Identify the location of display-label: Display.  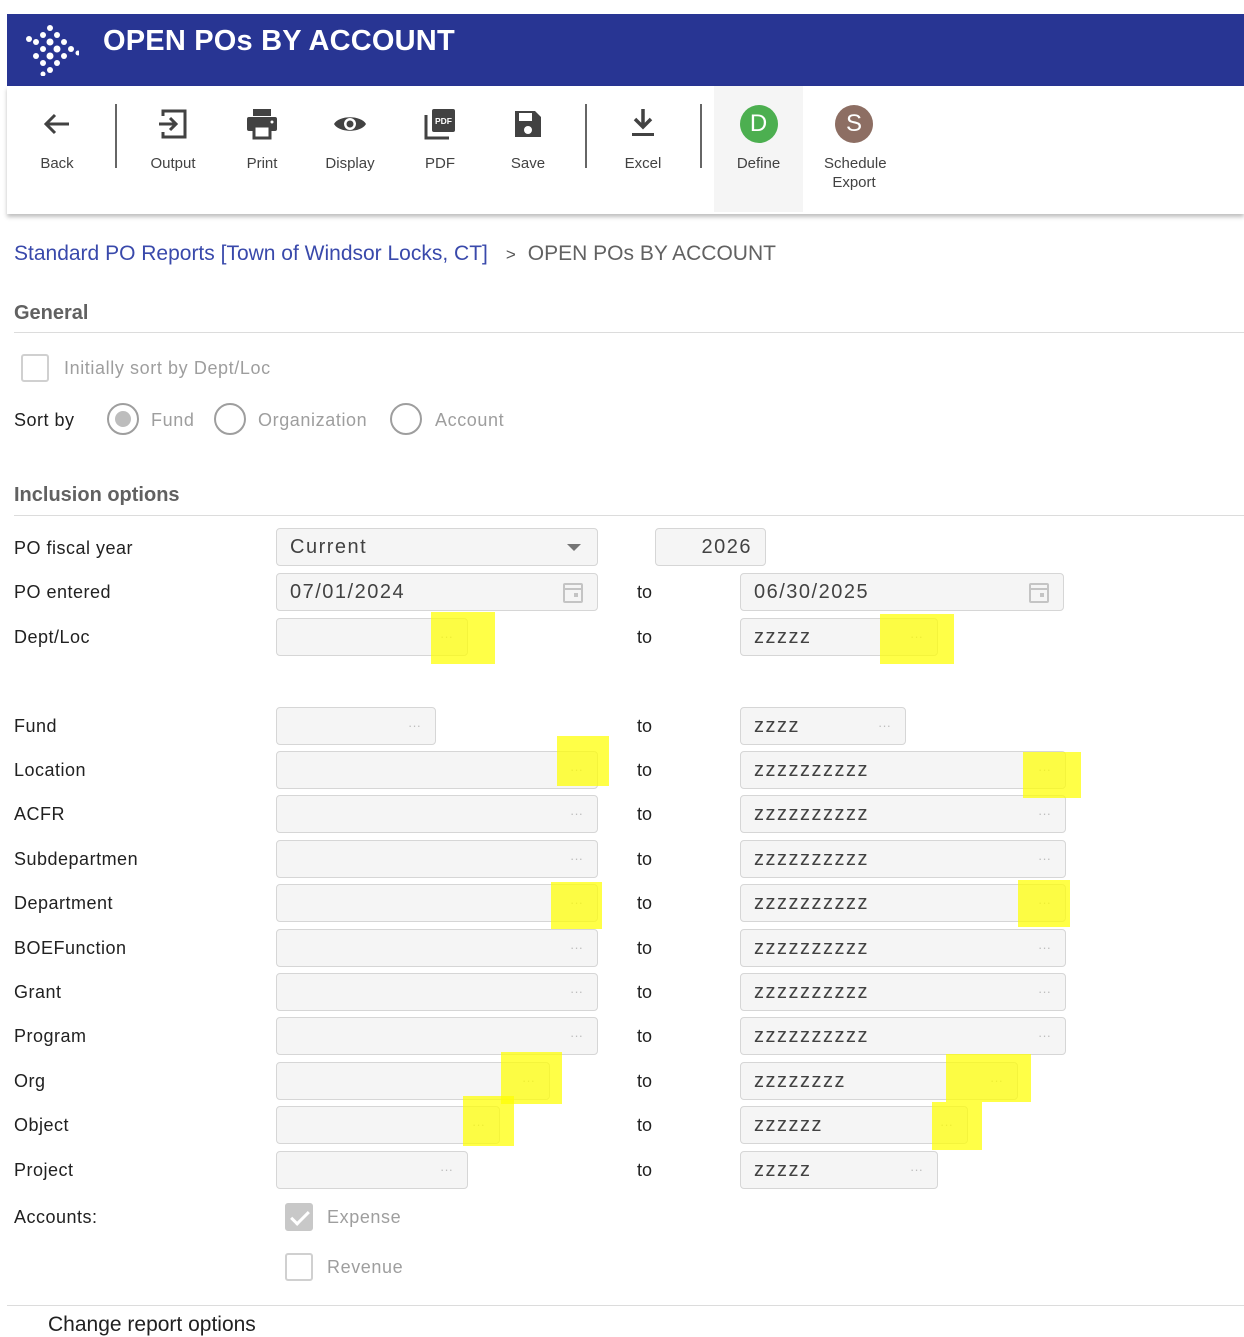
(350, 163).